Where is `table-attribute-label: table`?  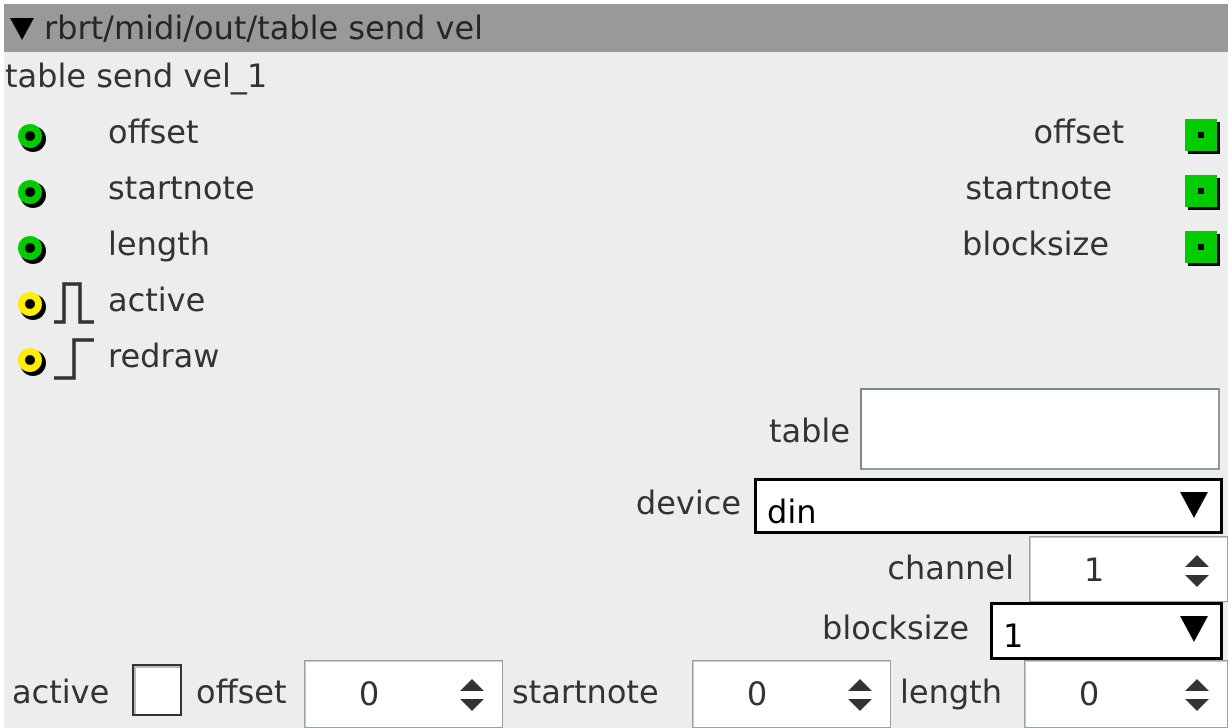
table-attribute-label: table is located at coordinates (809, 431).